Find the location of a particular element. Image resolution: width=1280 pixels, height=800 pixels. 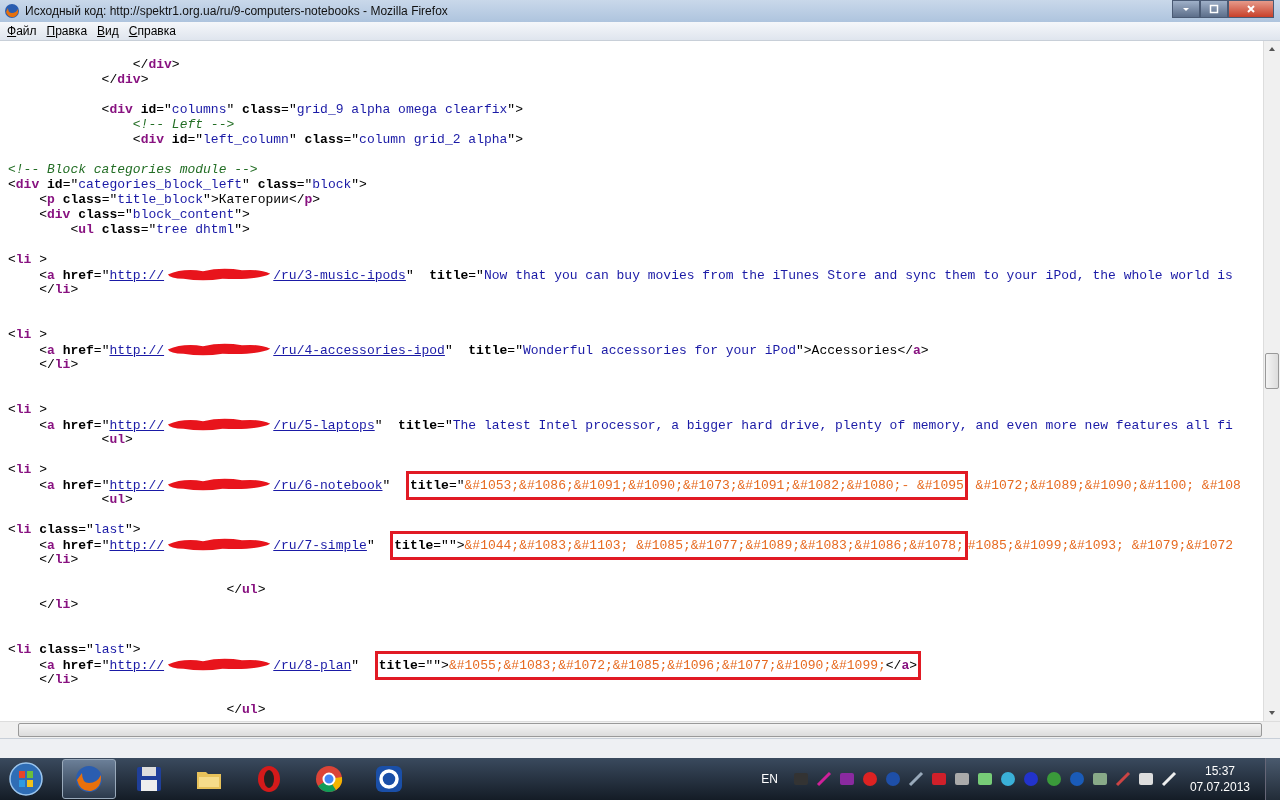

source-link: http:// /ru/7-simple is located at coordinates (238, 545).